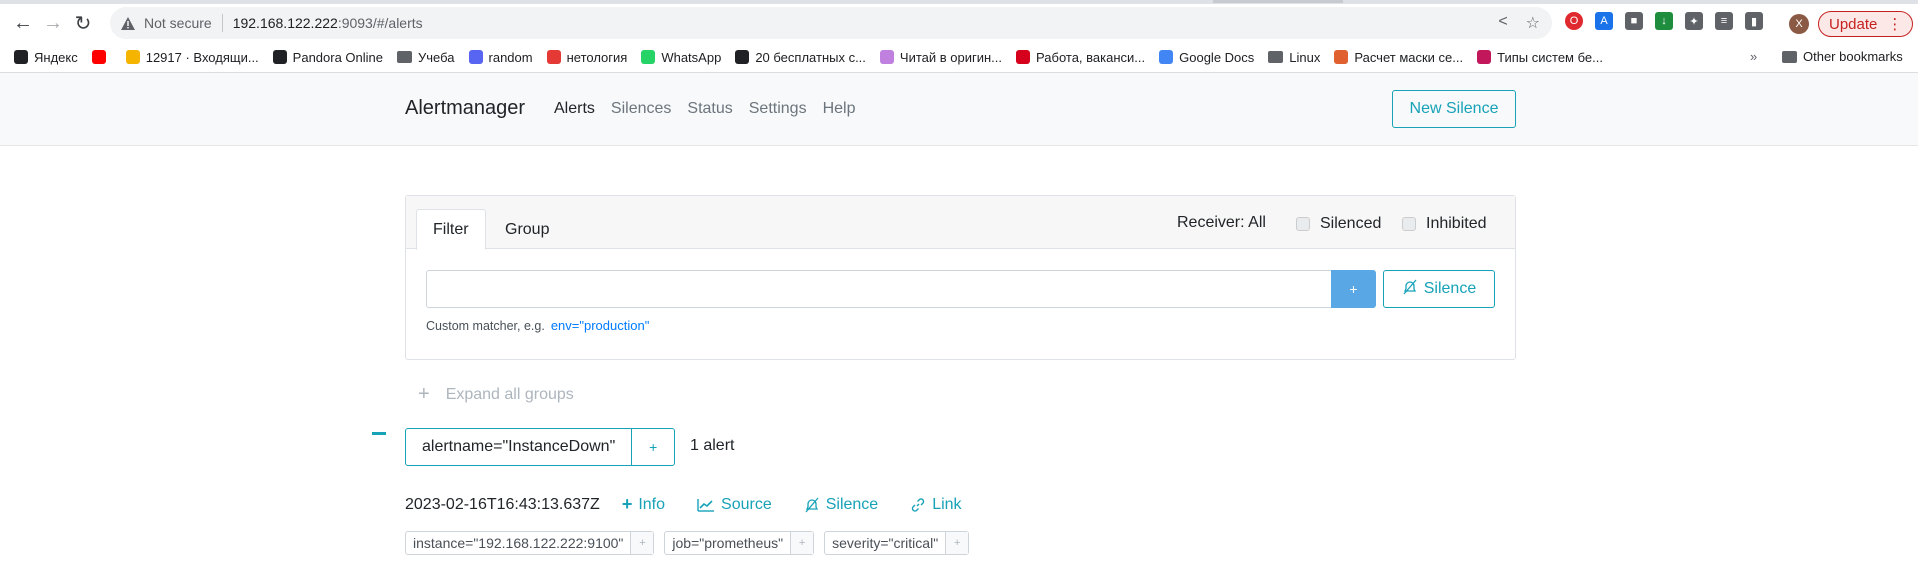  Describe the element at coordinates (1341, 57) in the screenshot. I see `calc-icon` at that location.